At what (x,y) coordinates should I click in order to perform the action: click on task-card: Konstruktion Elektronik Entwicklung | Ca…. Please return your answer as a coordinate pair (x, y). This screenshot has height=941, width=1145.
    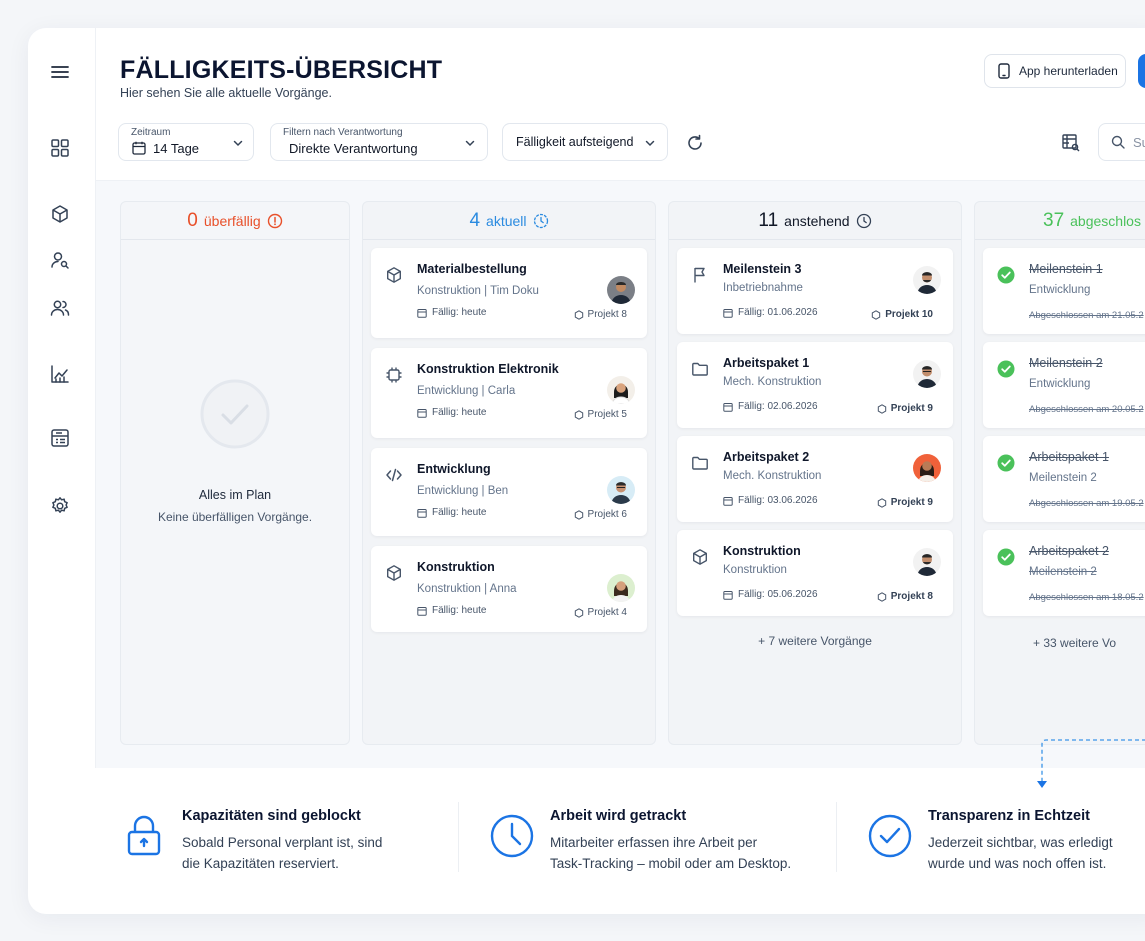
    Looking at the image, I should click on (509, 393).